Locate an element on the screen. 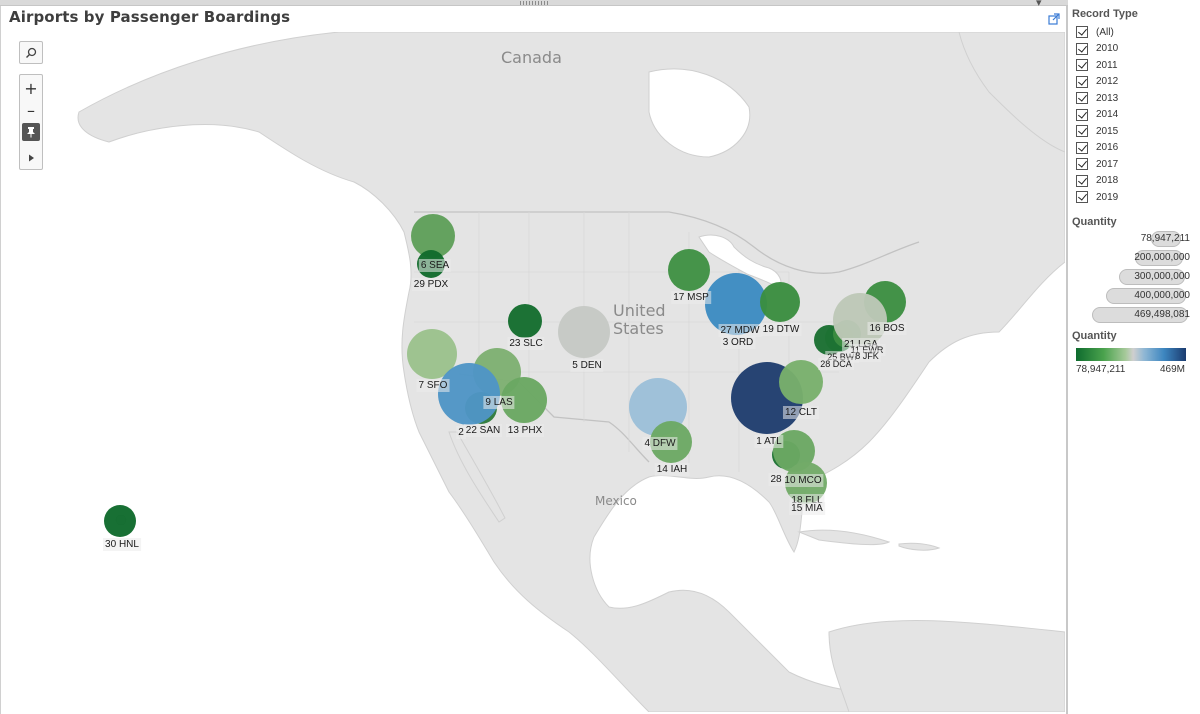 Image resolution: width=1200 pixels, height=714 pixels. record-type-option-label: 2011 is located at coordinates (1107, 65).